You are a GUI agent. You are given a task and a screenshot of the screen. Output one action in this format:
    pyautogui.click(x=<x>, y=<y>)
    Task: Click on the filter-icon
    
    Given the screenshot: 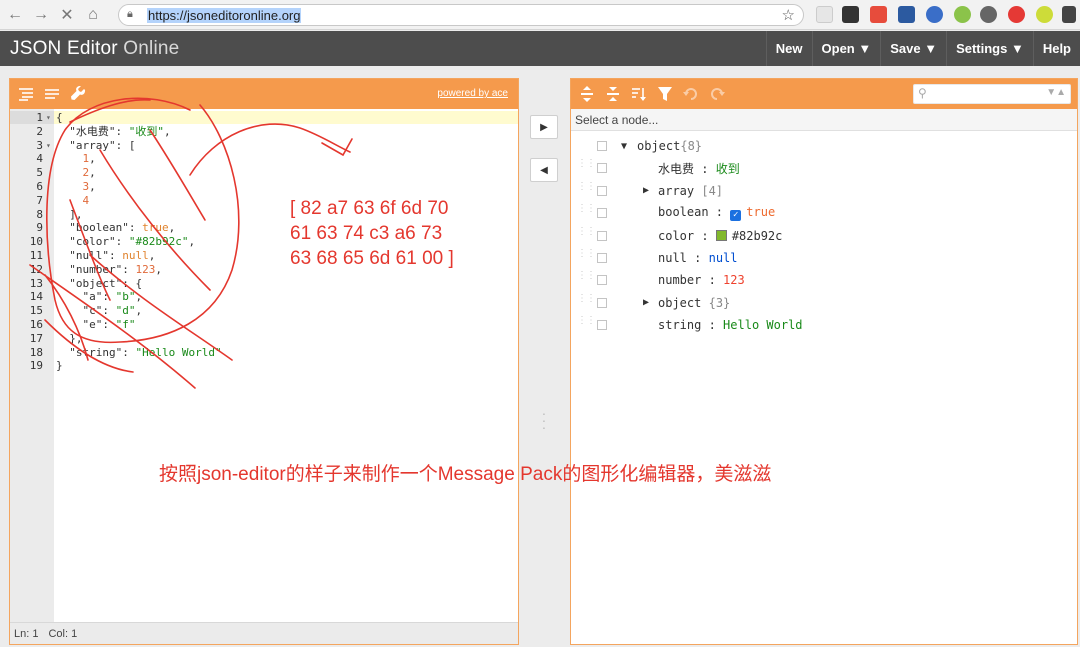 What is the action you would take?
    pyautogui.click(x=665, y=94)
    